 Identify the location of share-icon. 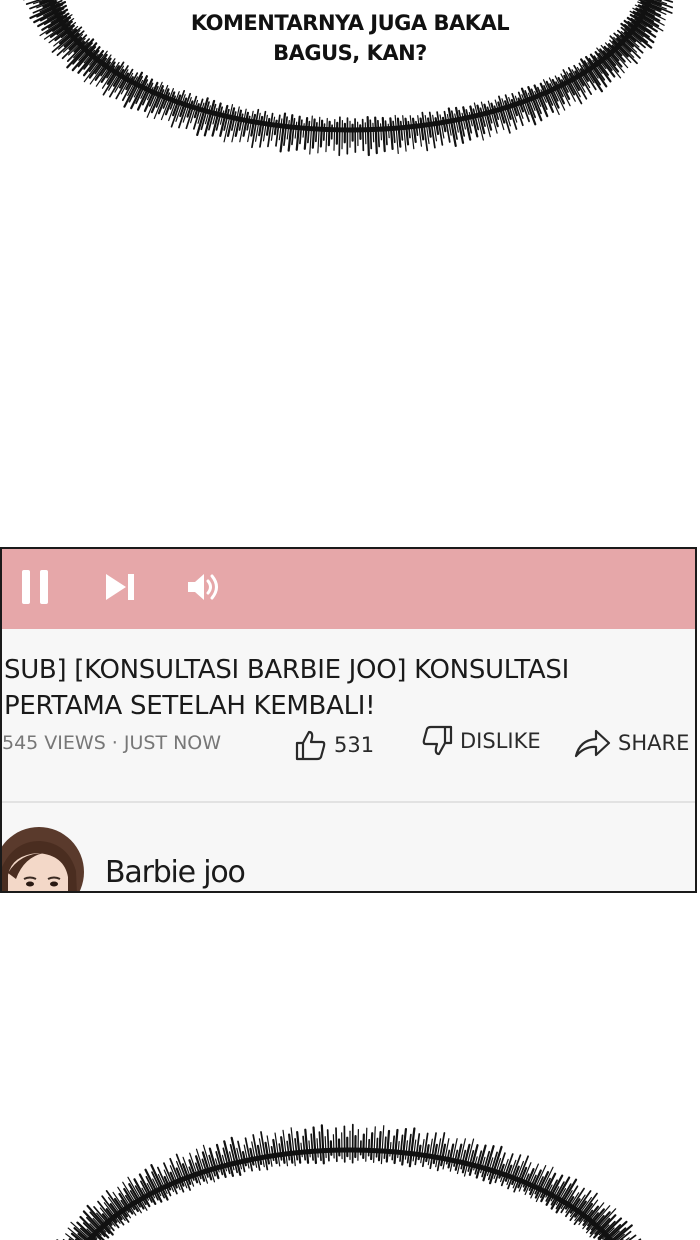
(592, 743).